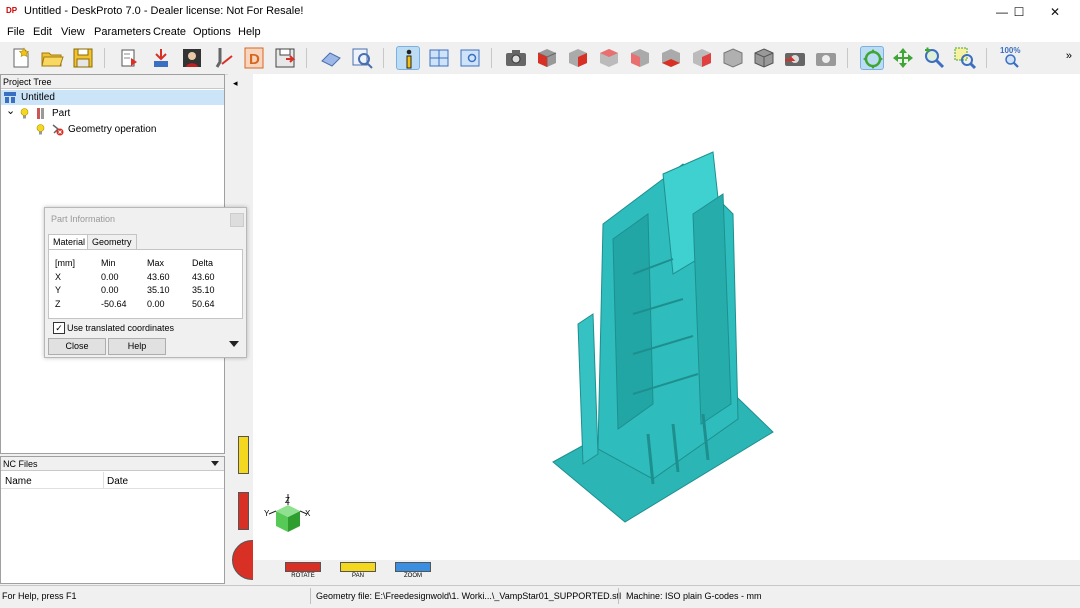 Image resolution: width=1080 pixels, height=608 pixels. I want to click on menu-view: View, so click(73, 32).